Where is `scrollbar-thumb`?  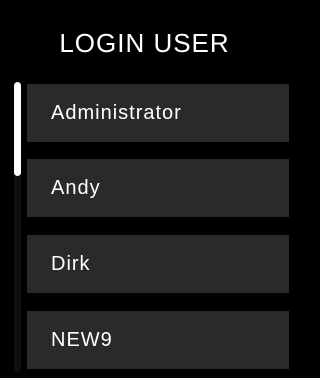
scrollbar-thumb is located at coordinates (17, 129).